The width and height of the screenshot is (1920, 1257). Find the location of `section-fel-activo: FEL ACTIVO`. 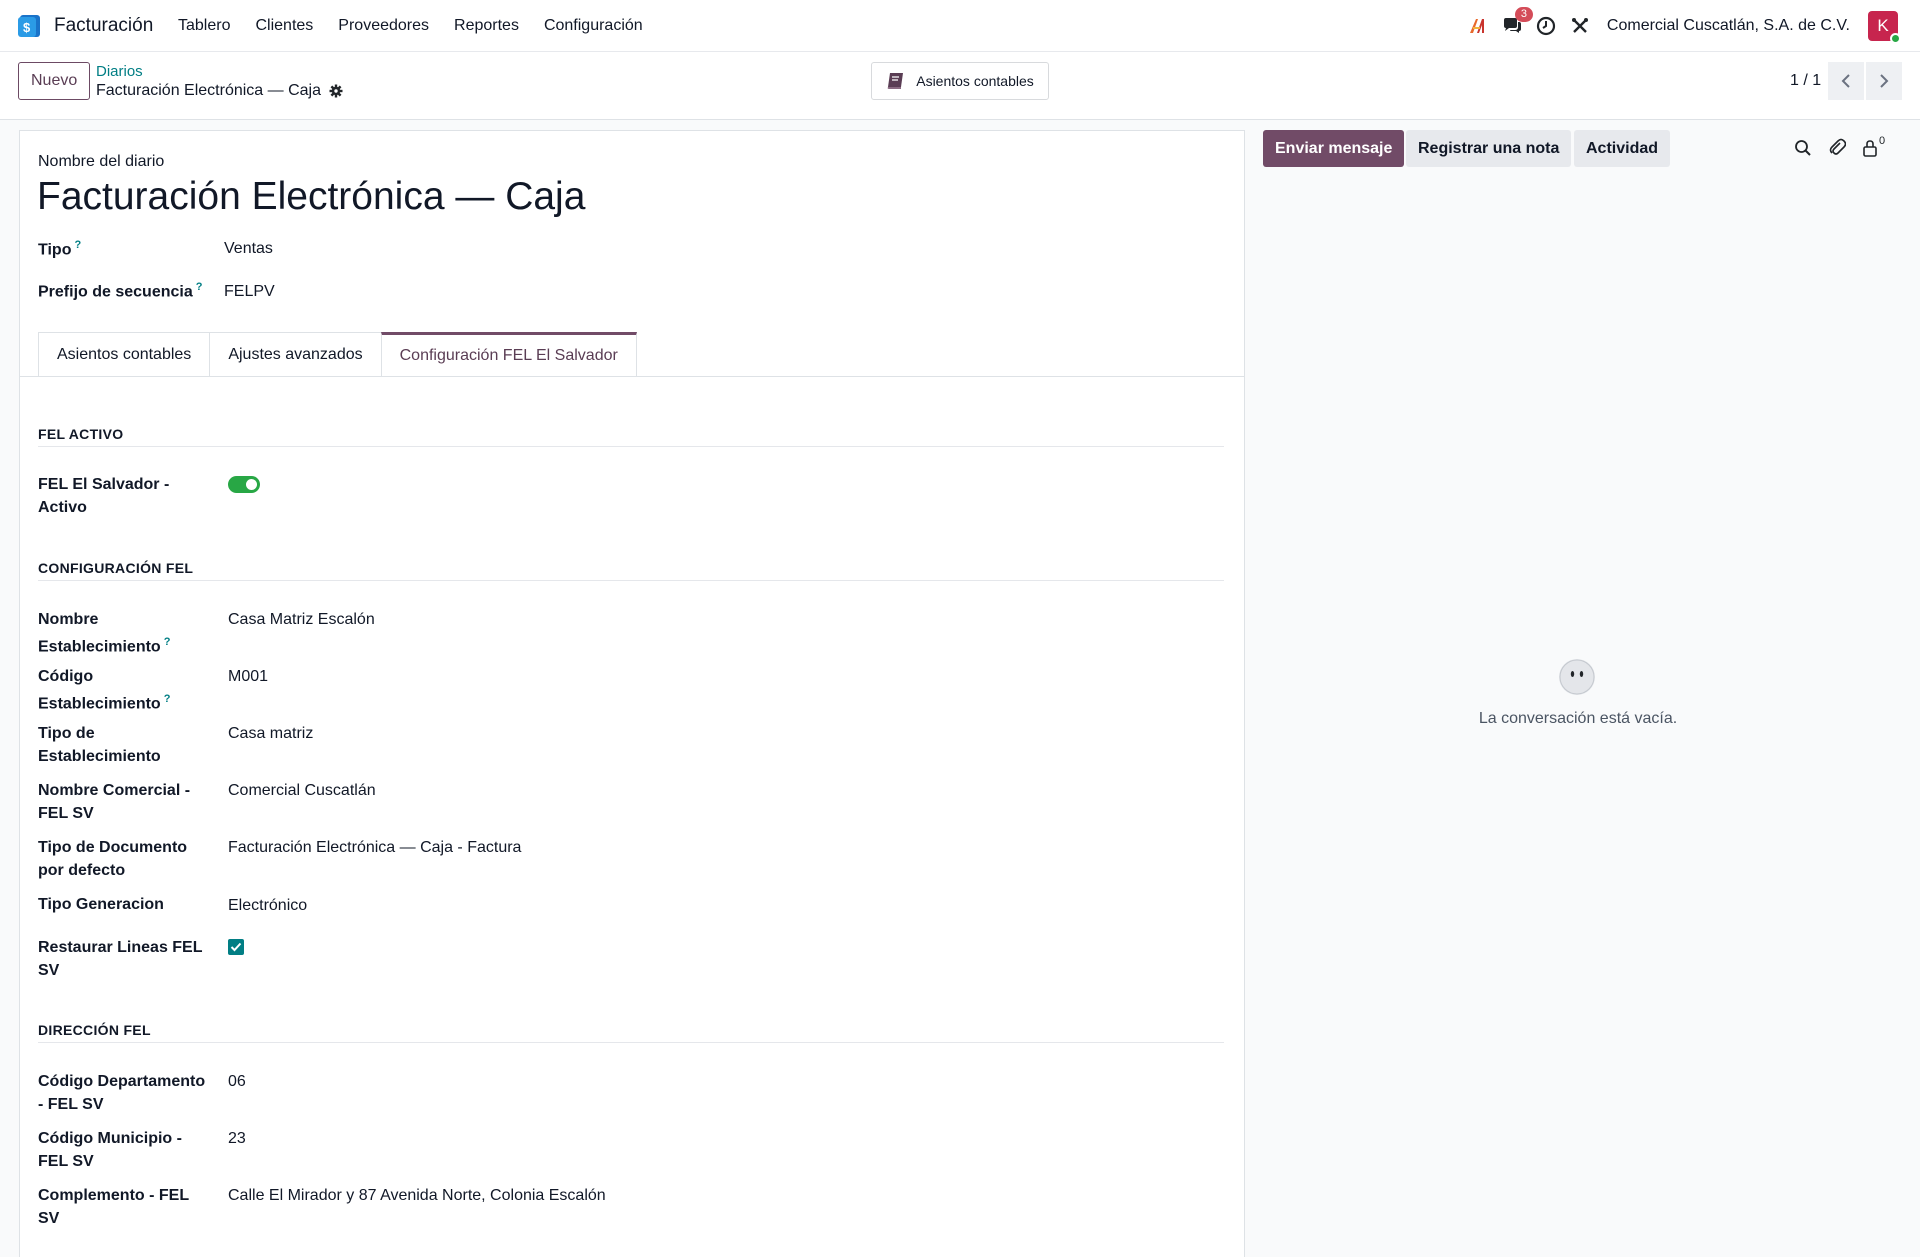

section-fel-activo: FEL ACTIVO is located at coordinates (81, 434).